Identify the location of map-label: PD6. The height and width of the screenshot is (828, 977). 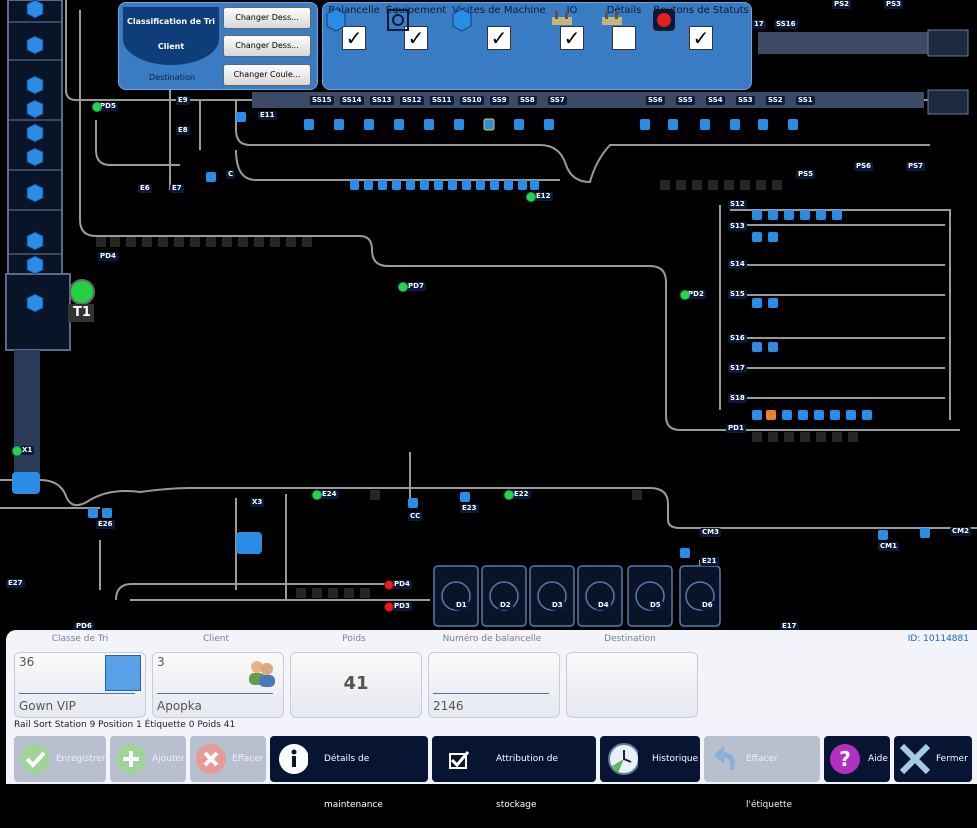
(84, 626).